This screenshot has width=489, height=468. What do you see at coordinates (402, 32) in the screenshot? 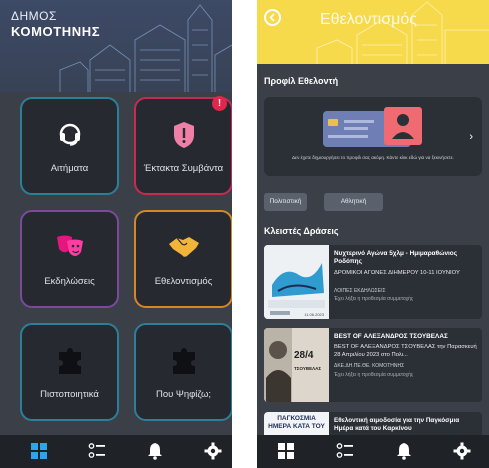
I see `townscape-illustration` at bounding box center [402, 32].